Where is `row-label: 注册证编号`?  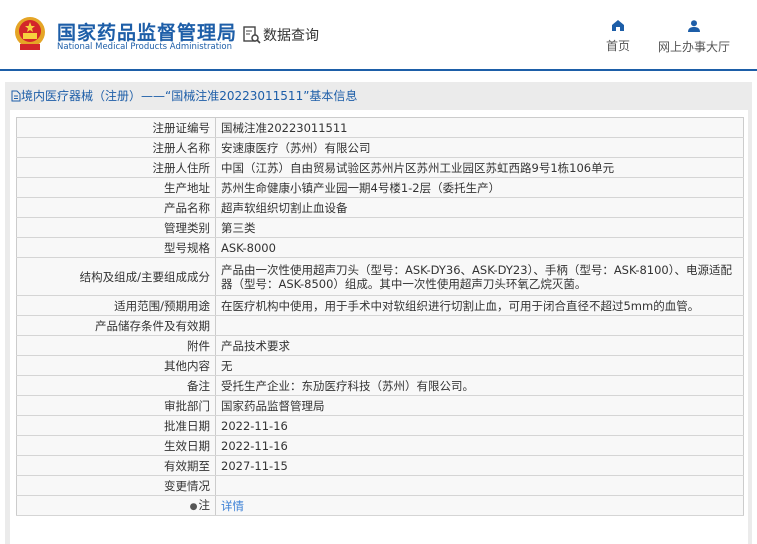 row-label: 注册证编号 is located at coordinates (116, 127).